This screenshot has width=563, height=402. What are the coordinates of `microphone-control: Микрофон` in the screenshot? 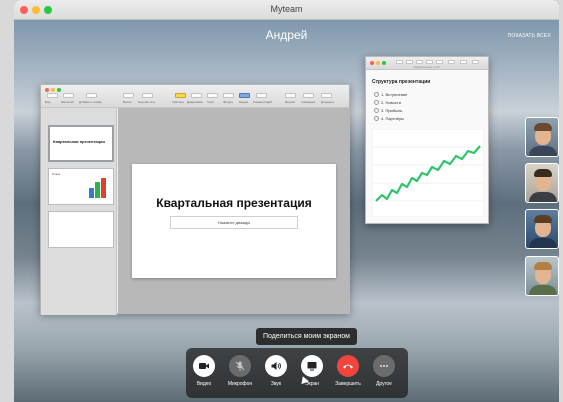 It's located at (240, 371).